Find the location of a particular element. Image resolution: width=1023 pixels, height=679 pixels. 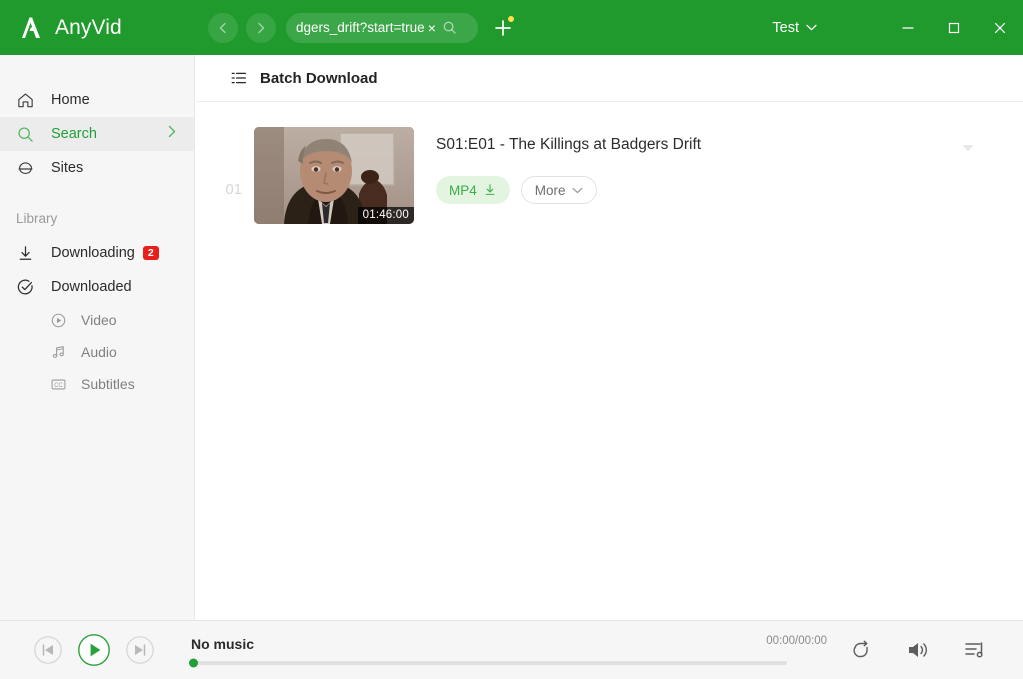

sidebar-item-label: Subtitles is located at coordinates (108, 384).